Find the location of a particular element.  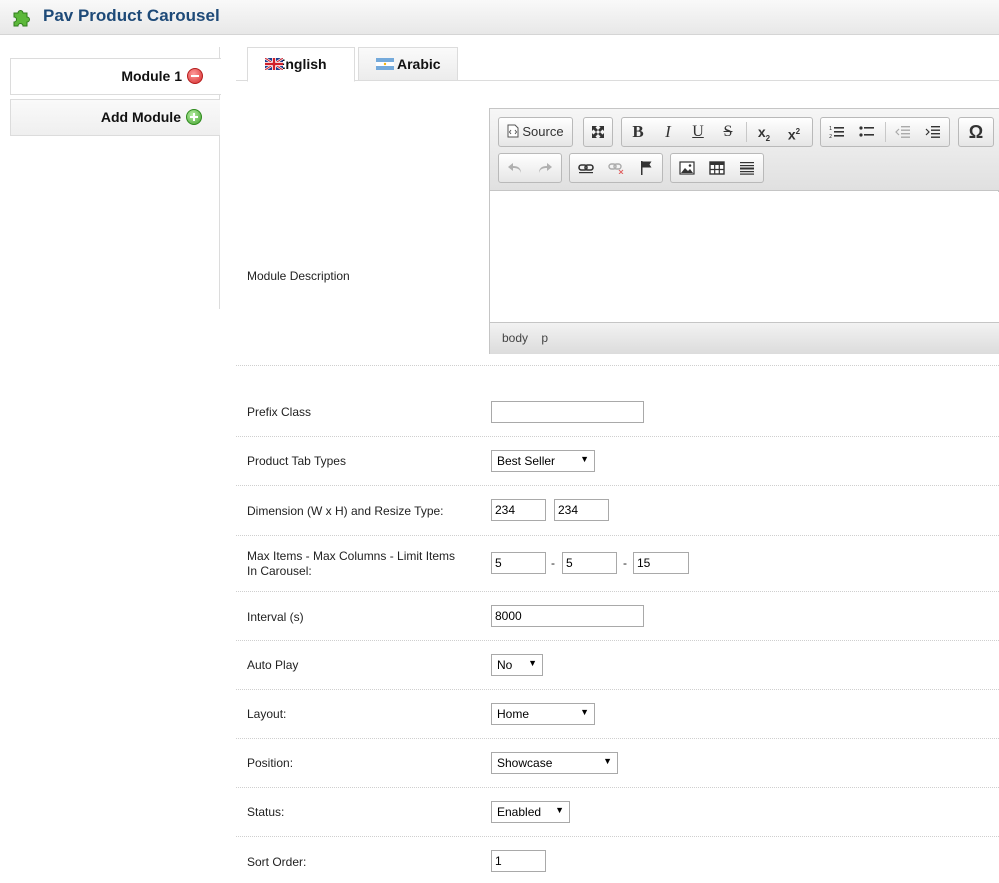

table-icon is located at coordinates (717, 168).